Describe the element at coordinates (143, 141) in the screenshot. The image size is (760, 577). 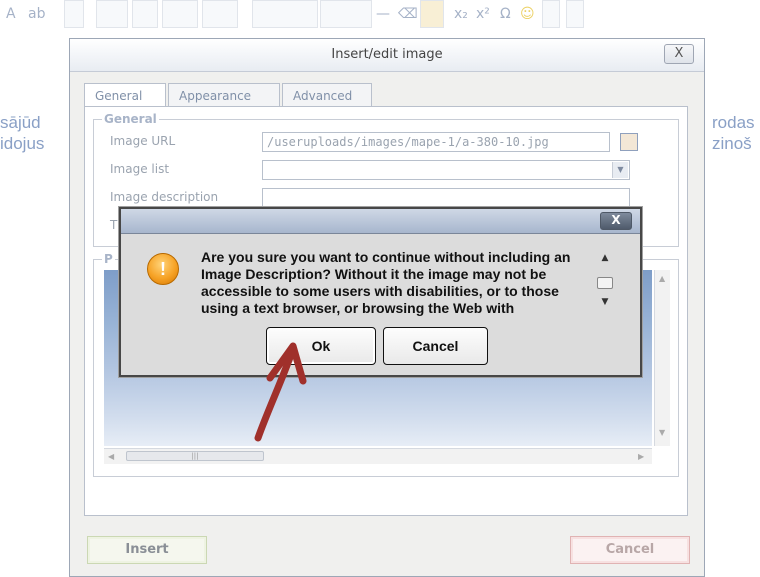
I see `image-url-label: Image URL` at that location.